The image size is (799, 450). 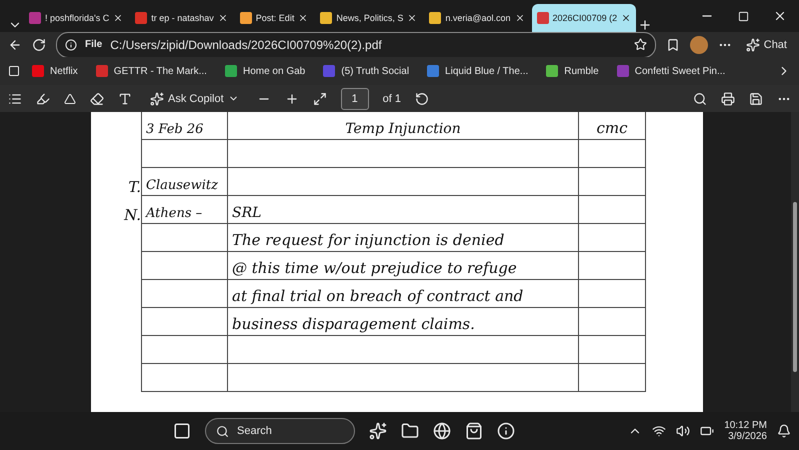 I want to click on bell-icon, so click(x=784, y=431).